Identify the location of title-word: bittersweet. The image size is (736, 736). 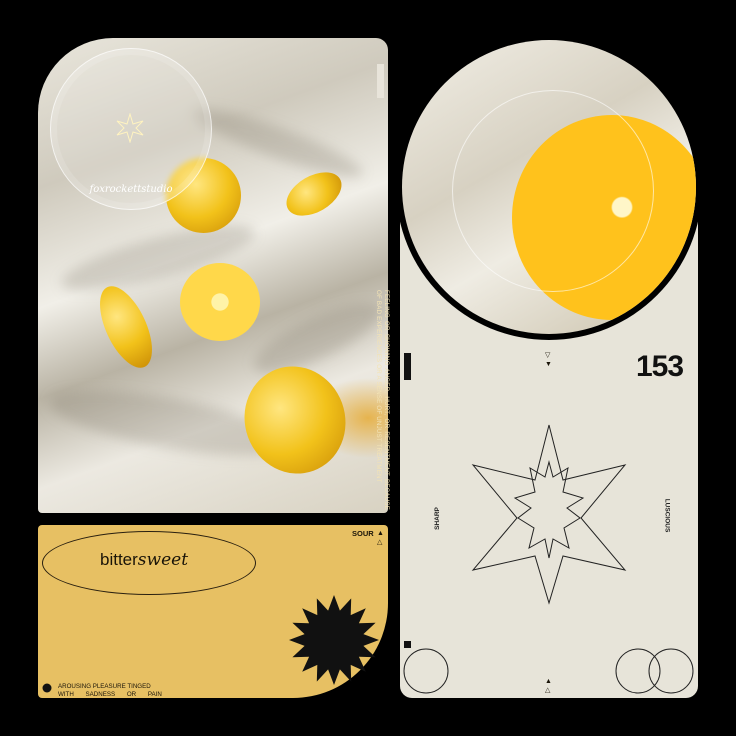
(144, 560).